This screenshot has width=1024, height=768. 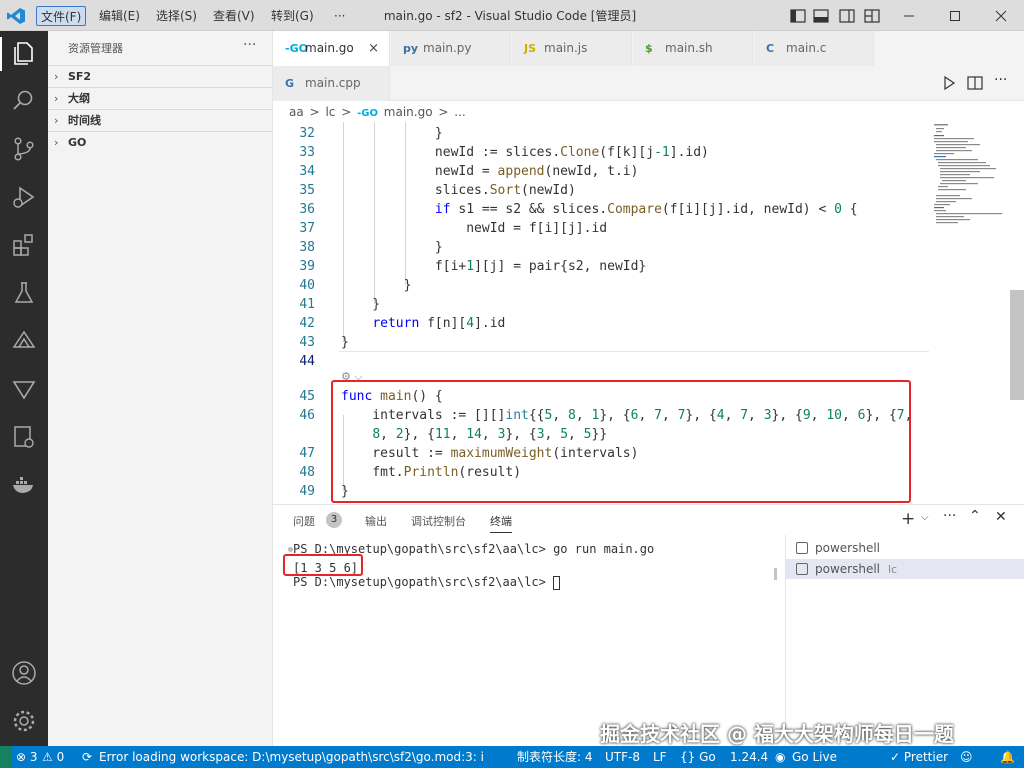 What do you see at coordinates (324, 342) in the screenshot?
I see `code-line: 43}` at bounding box center [324, 342].